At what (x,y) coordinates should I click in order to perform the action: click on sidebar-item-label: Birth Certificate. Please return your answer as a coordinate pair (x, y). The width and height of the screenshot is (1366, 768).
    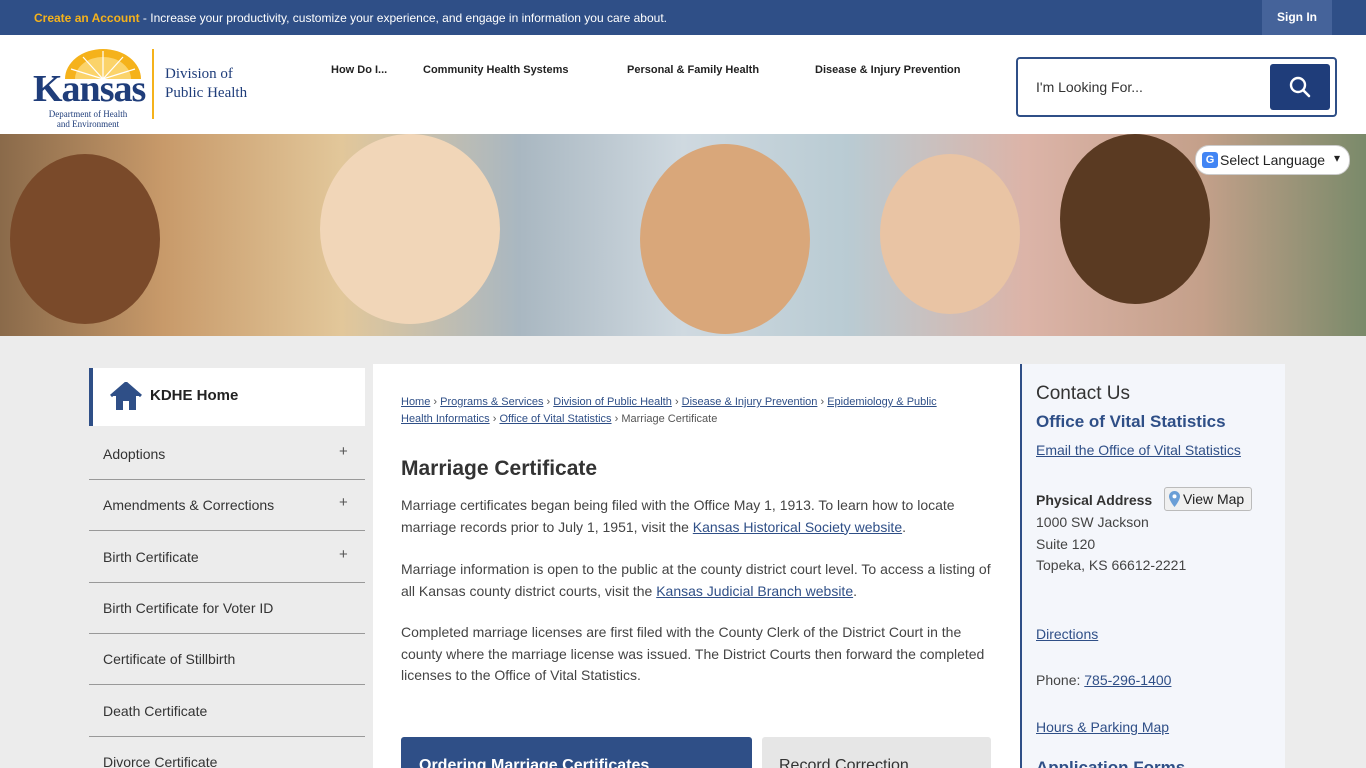
    Looking at the image, I should click on (151, 557).